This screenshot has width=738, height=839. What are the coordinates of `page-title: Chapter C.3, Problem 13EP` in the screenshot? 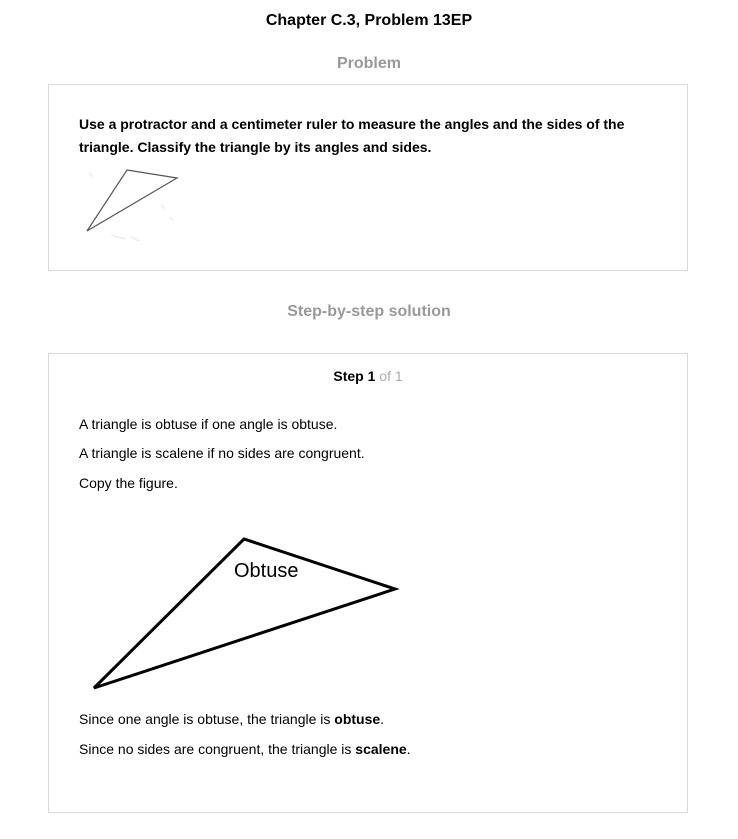 It's located at (369, 20).